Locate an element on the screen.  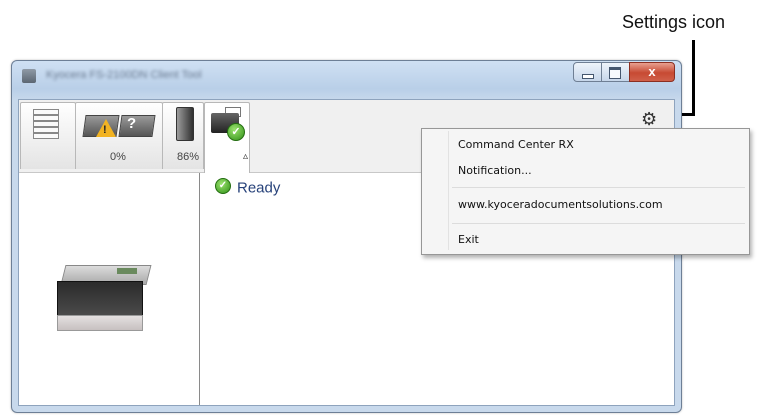
window-title: Kyocera FS-2100DN Client Tool is located at coordinates (124, 75).